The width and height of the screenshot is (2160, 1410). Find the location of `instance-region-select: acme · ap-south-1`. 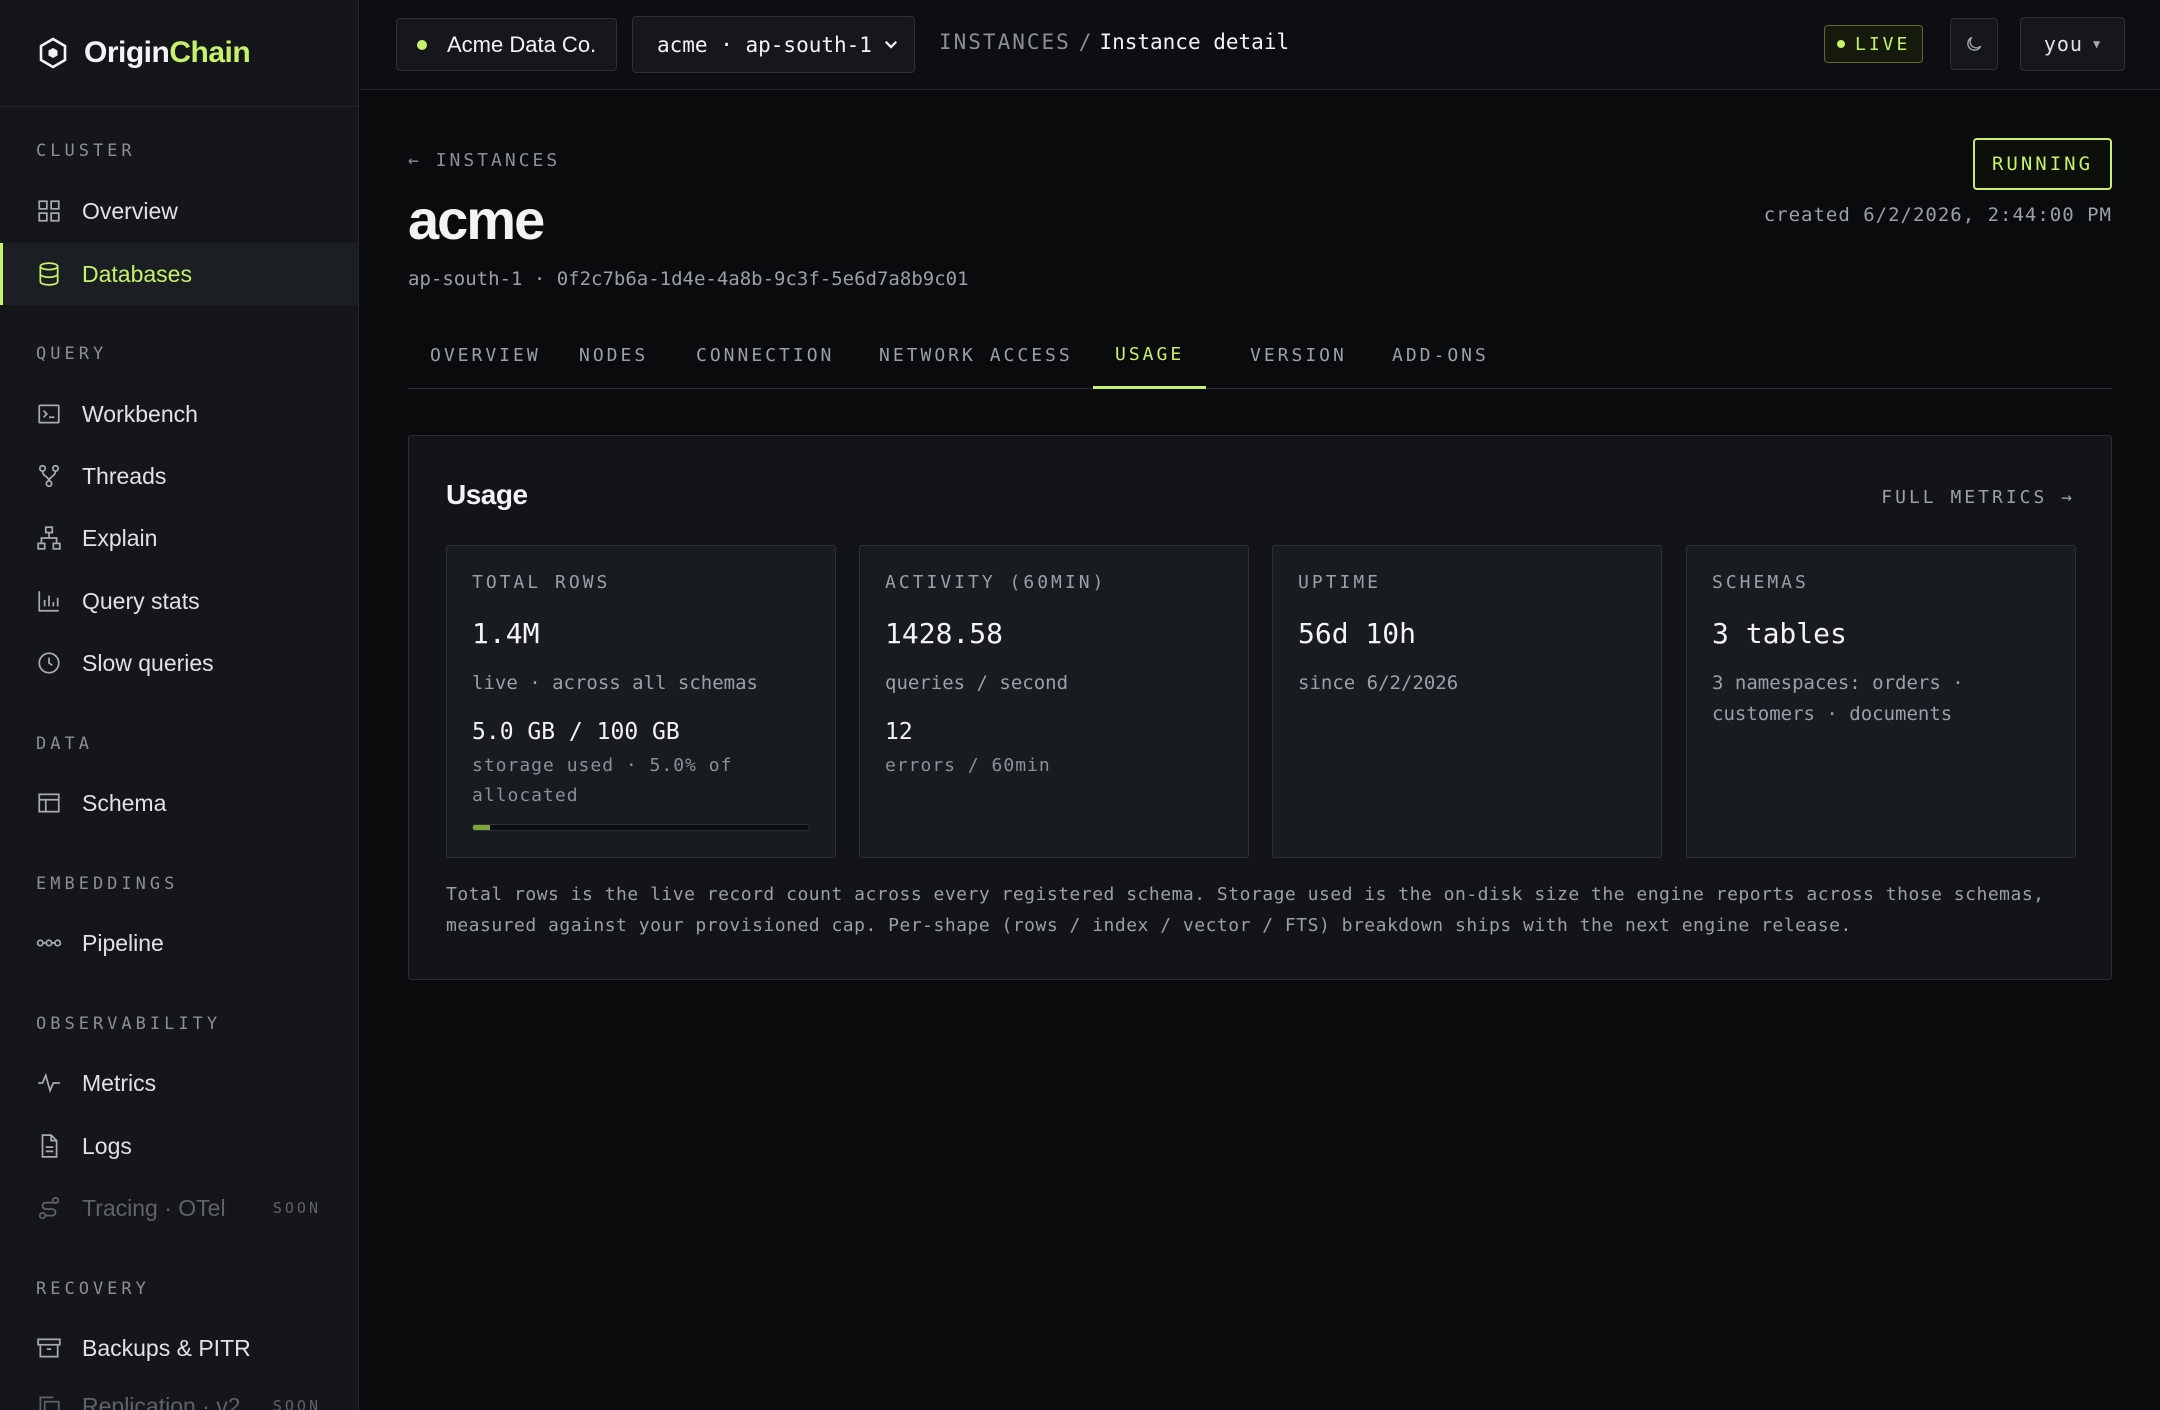

instance-region-select: acme · ap-south-1 is located at coordinates (773, 44).